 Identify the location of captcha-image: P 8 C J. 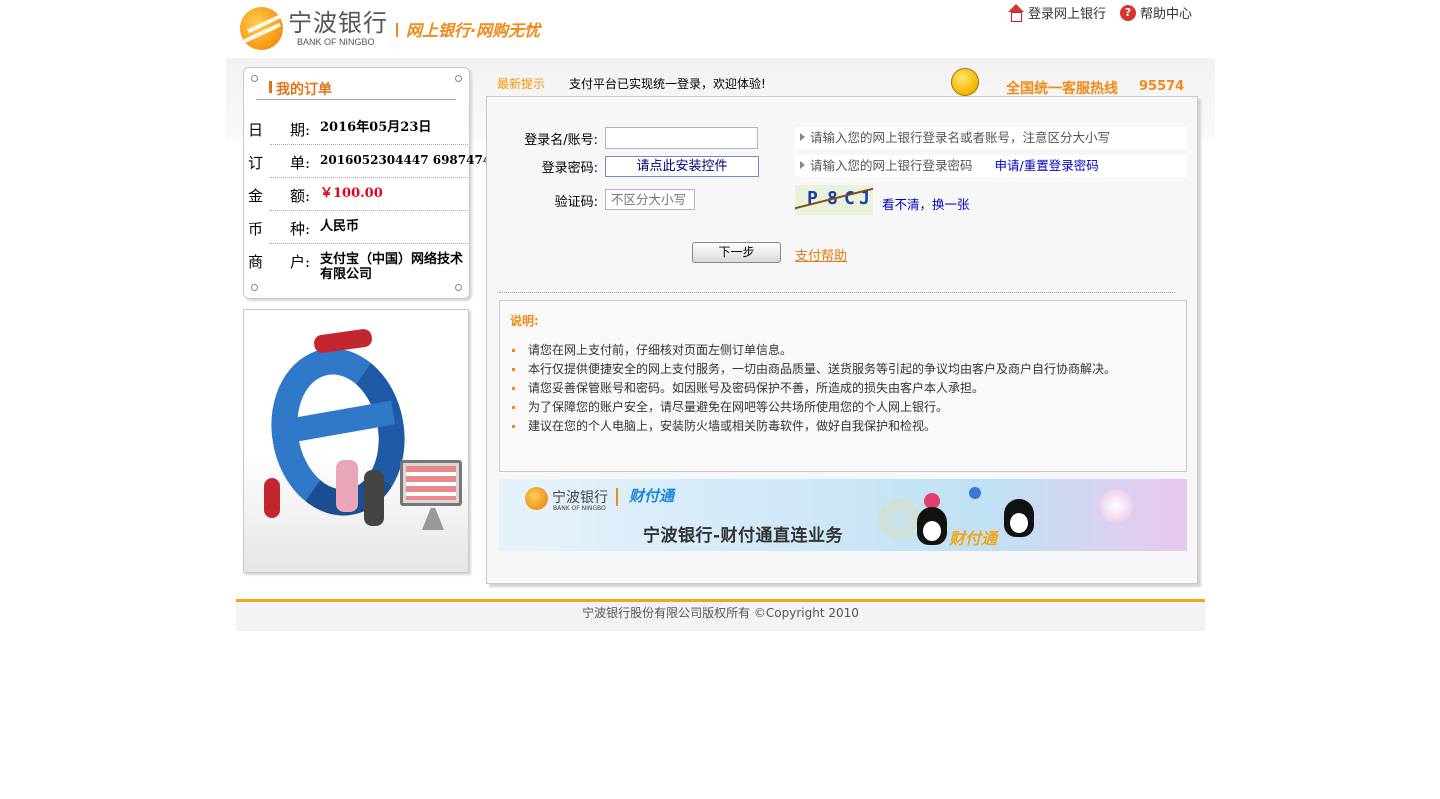
(834, 200).